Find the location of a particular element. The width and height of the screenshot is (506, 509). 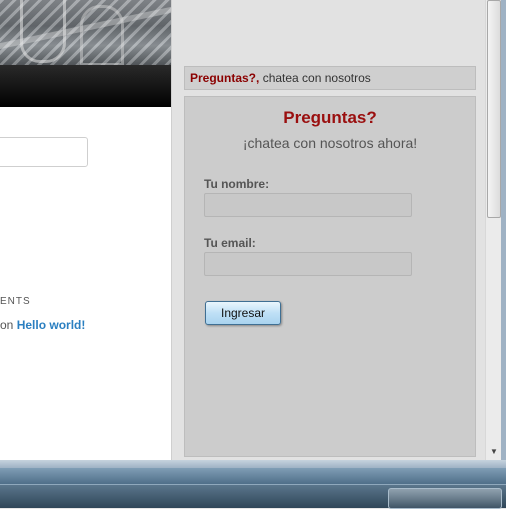

chat-form-subtitle: ¡chatea con nosotros ahora! is located at coordinates (330, 143).